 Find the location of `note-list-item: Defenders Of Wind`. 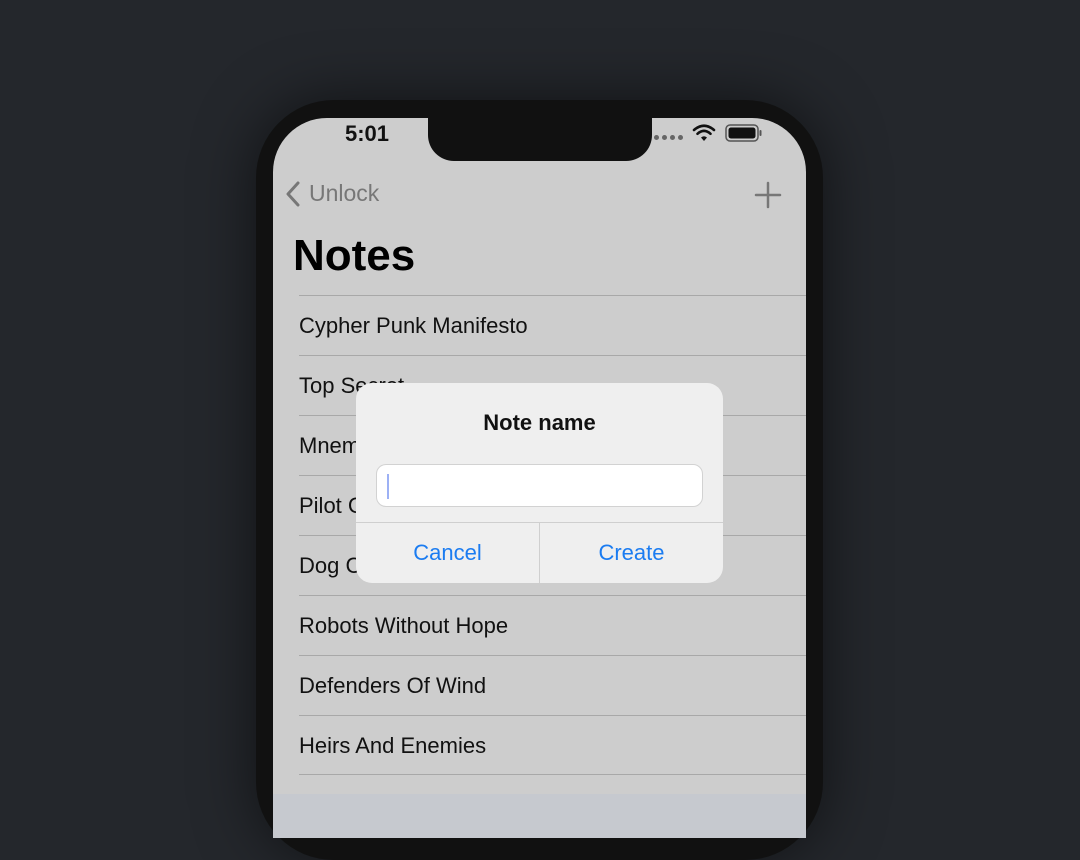

note-list-item: Defenders Of Wind is located at coordinates (552, 685).